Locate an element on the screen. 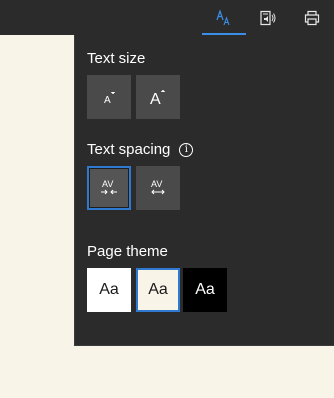 The height and width of the screenshot is (398, 334). theme-light-button: Aa is located at coordinates (109, 290).